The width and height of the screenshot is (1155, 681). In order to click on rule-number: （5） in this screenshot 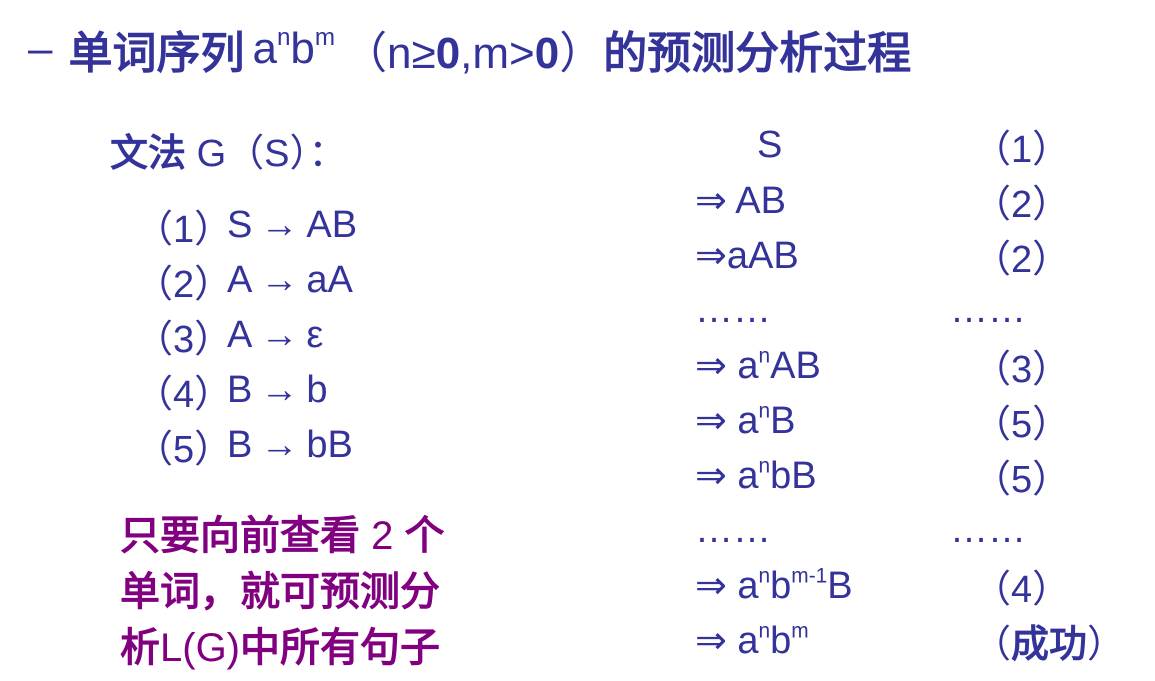, I will do `click(184, 450)`.